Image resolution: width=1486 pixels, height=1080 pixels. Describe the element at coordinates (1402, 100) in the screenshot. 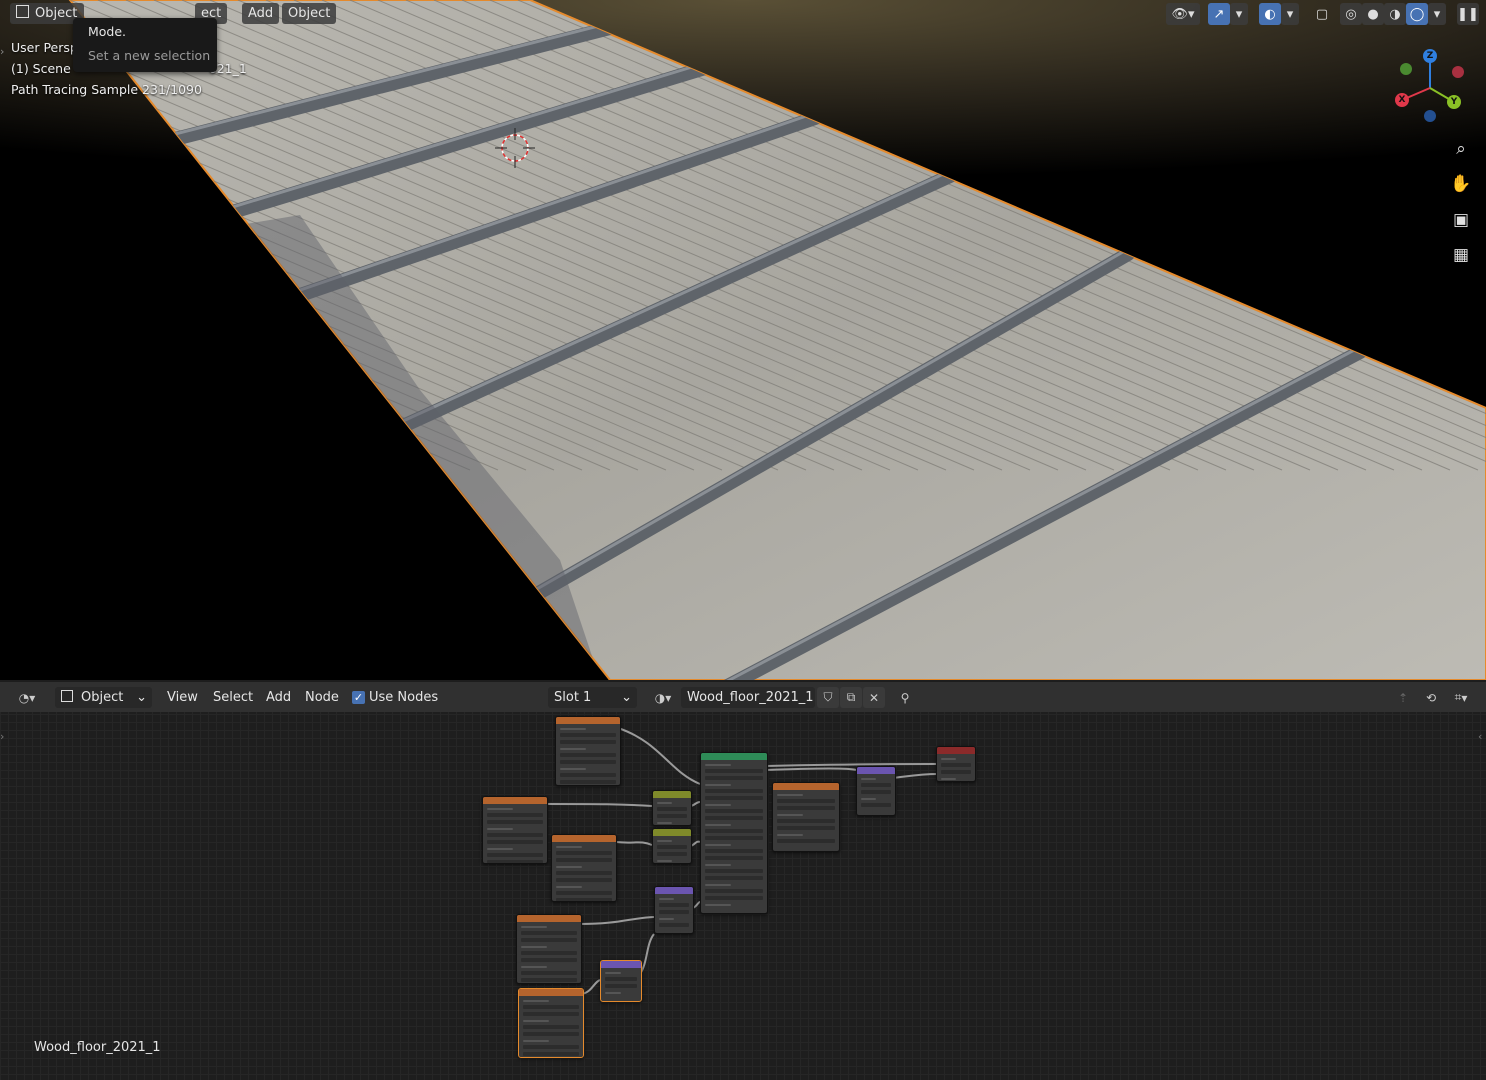

I see `gizmo-axis-x: X` at that location.